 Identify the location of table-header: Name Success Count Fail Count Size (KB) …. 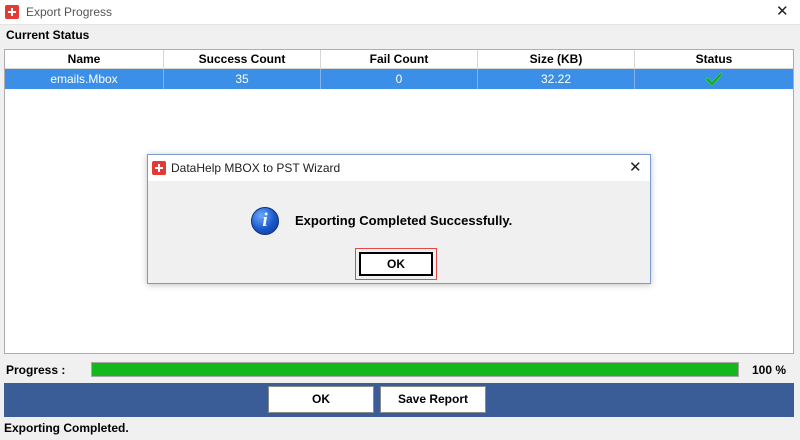
(399, 59).